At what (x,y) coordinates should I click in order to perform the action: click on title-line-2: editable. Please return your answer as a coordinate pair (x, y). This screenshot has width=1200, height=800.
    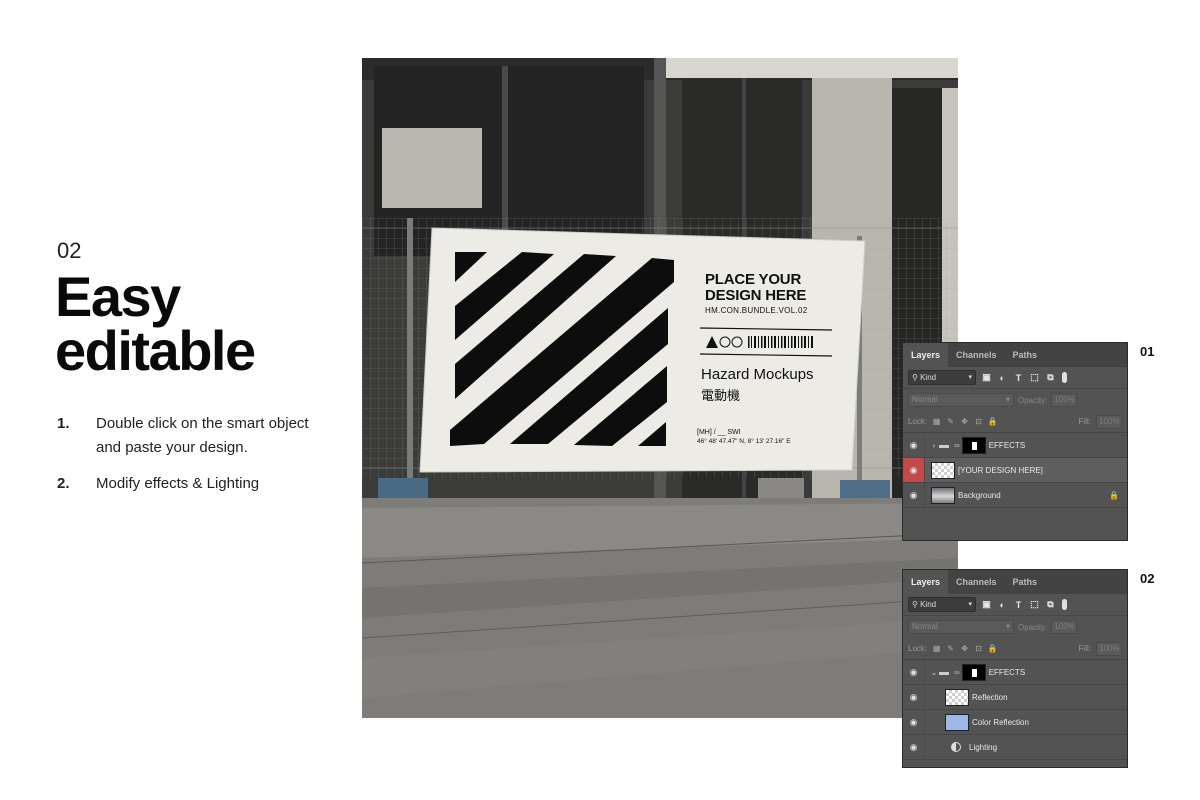
    Looking at the image, I should click on (155, 350).